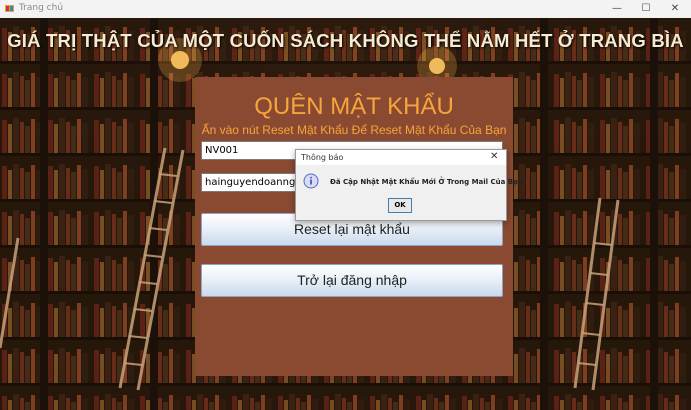 This screenshot has width=691, height=410. Describe the element at coordinates (617, 9) in the screenshot. I see `minimize-button: —` at that location.